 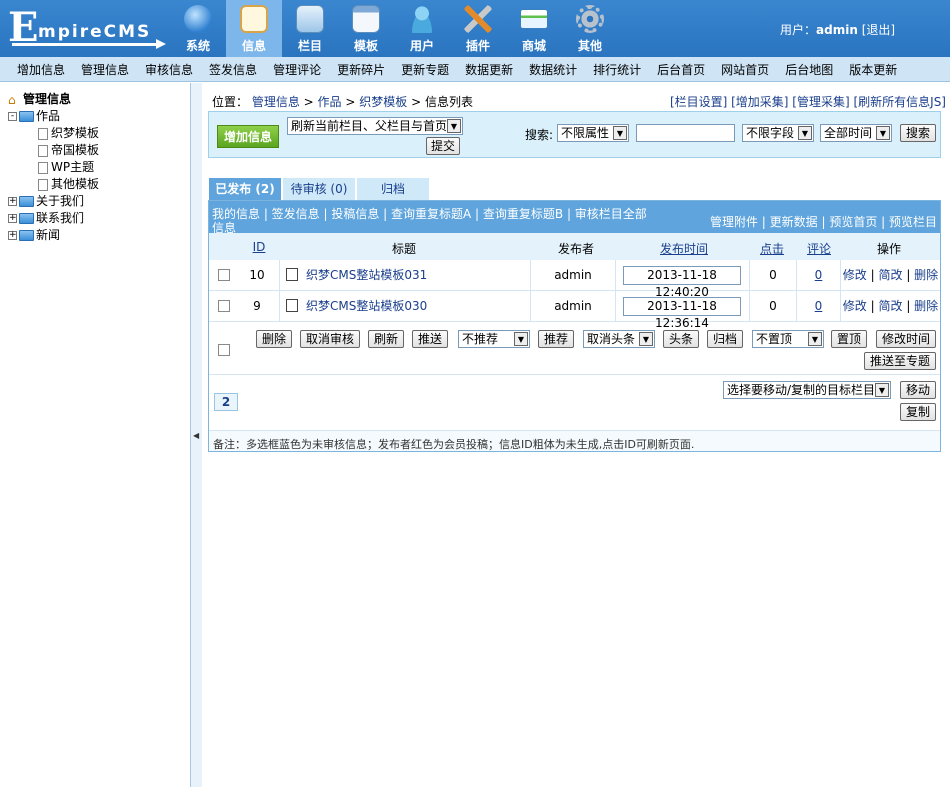 I want to click on top-button: 置顶, so click(x=849, y=339).